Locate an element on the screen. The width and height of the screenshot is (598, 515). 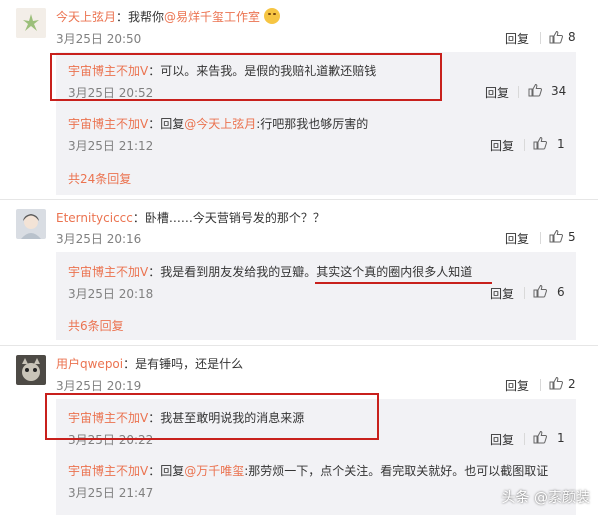
reply-body: :那劳烦一下，点个关注。看完取关就好。也可以截图取证 is located at coordinates (396, 471).